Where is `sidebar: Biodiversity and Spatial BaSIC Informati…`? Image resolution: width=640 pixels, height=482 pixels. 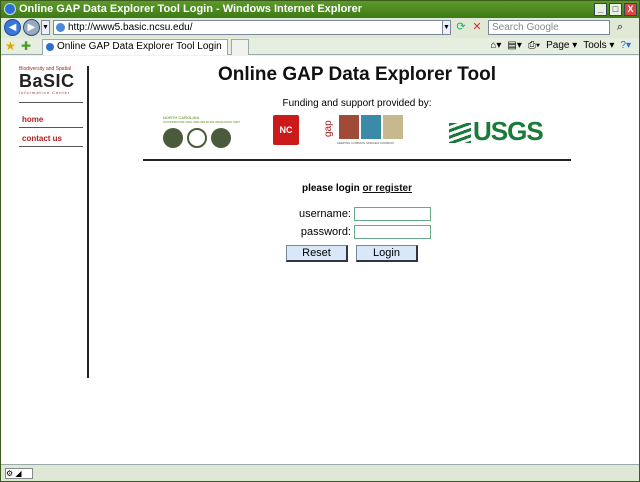
sidebar: Biodiversity and Spatial BaSIC Informati… is located at coordinates (54, 222).